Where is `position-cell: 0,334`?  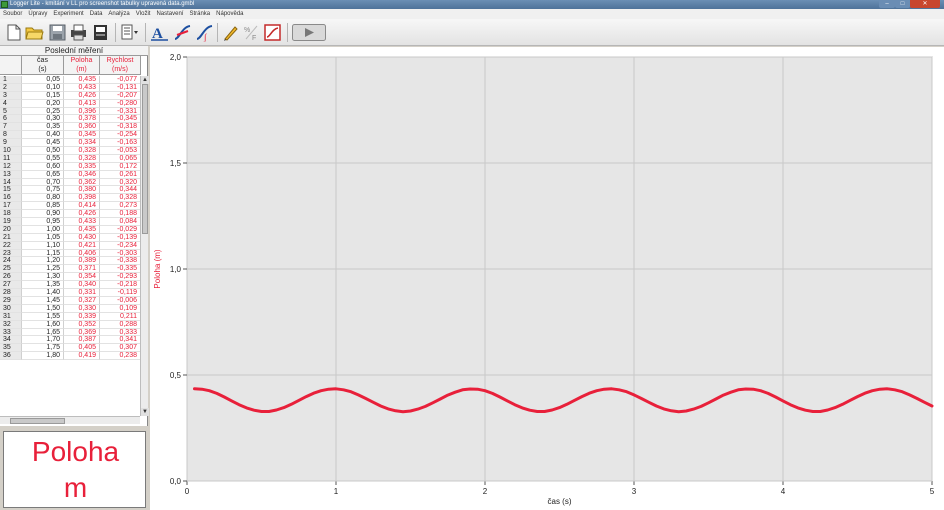
position-cell: 0,334 is located at coordinates (82, 143).